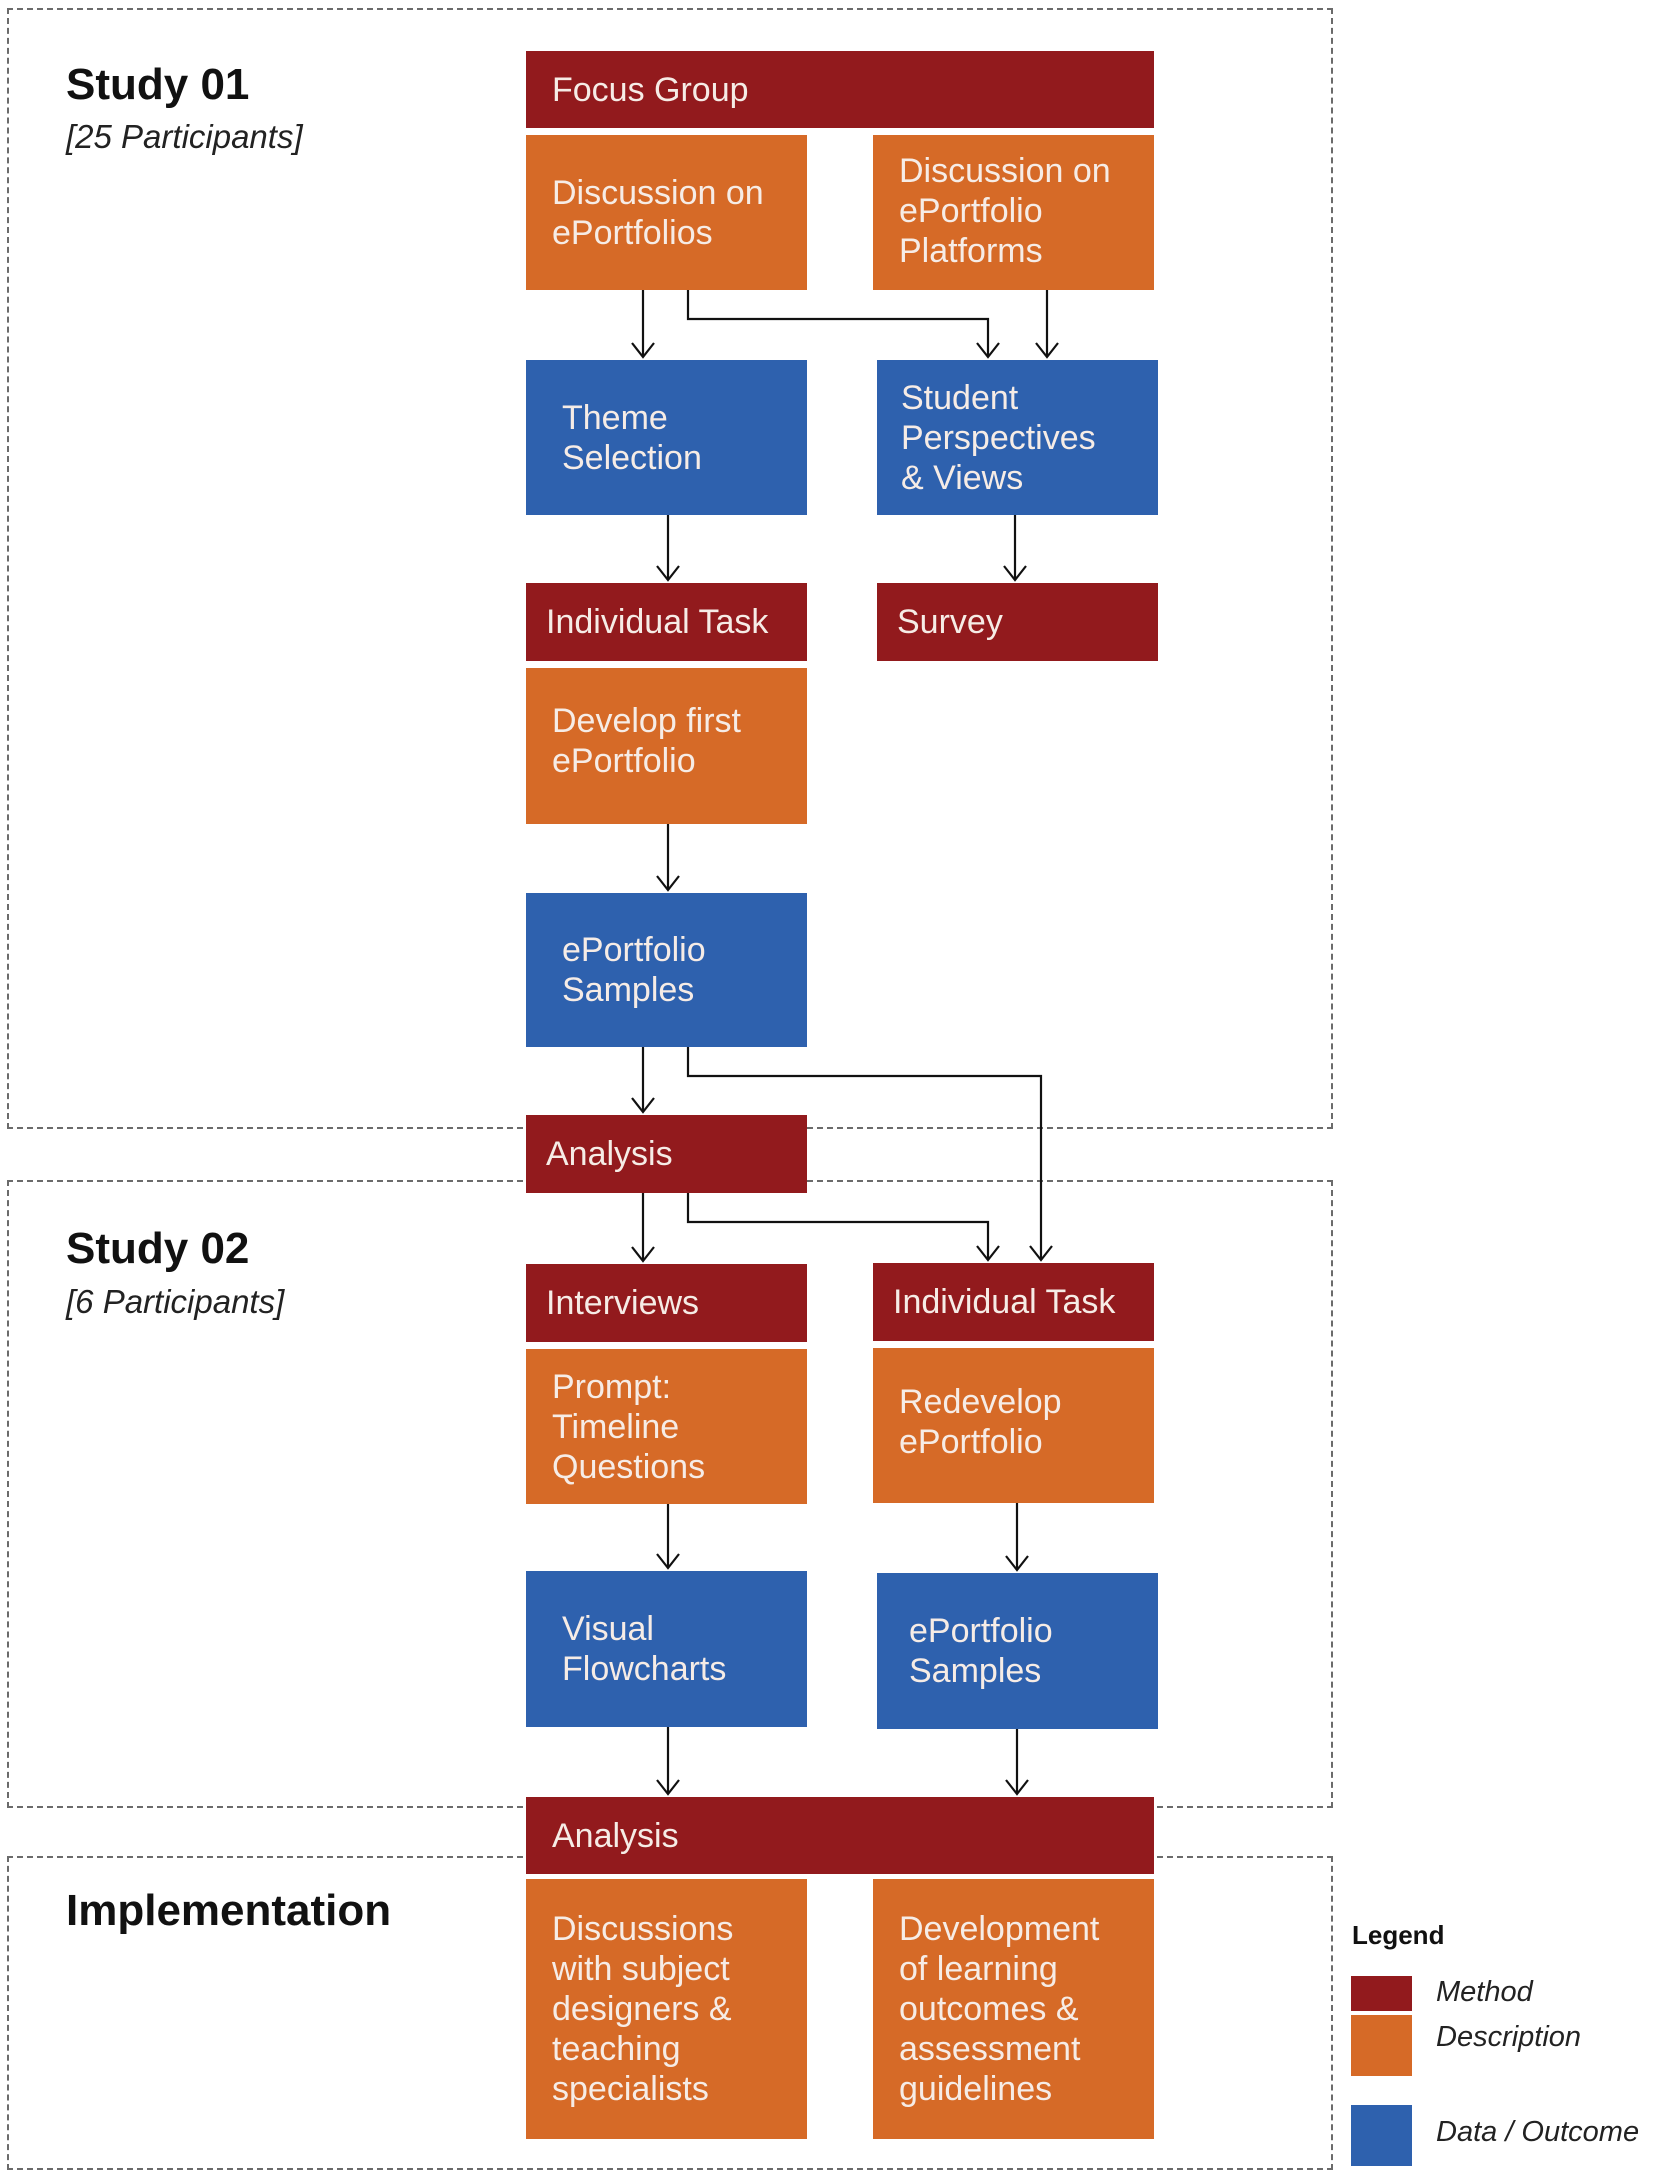  What do you see at coordinates (158, 84) in the screenshot?
I see `study-01-title: Study 01` at bounding box center [158, 84].